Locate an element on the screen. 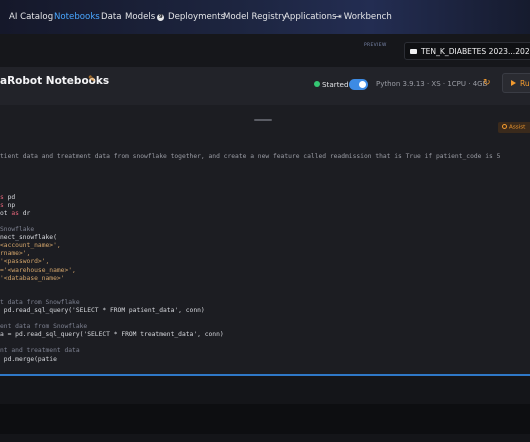 The width and height of the screenshot is (530, 442). code-line: s pd is located at coordinates (8, 197).